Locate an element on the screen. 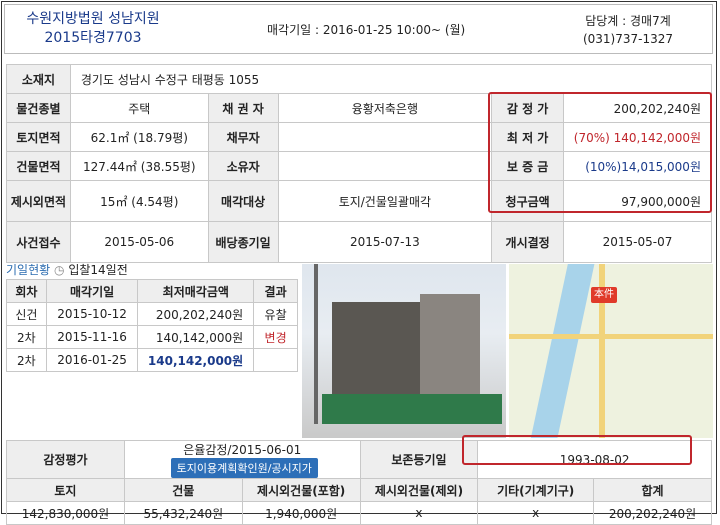 The image size is (720, 525). history-header: 최저매각금액 is located at coordinates (196, 291).